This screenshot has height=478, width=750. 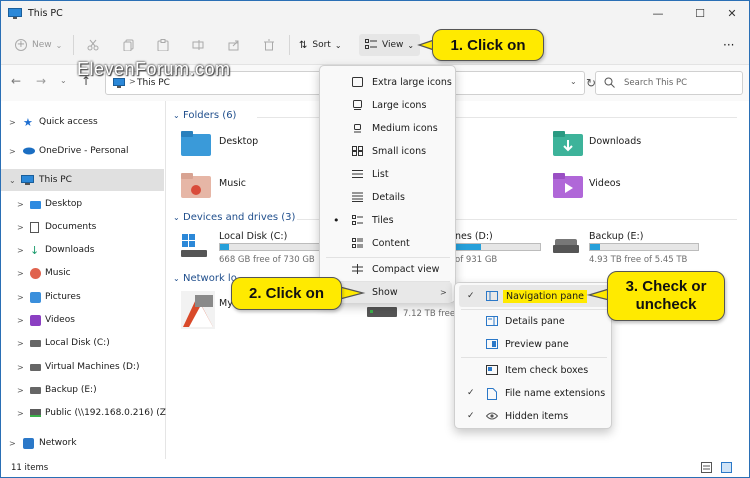 I want to click on callout-step-2: 2. Click on, so click(x=286, y=293).